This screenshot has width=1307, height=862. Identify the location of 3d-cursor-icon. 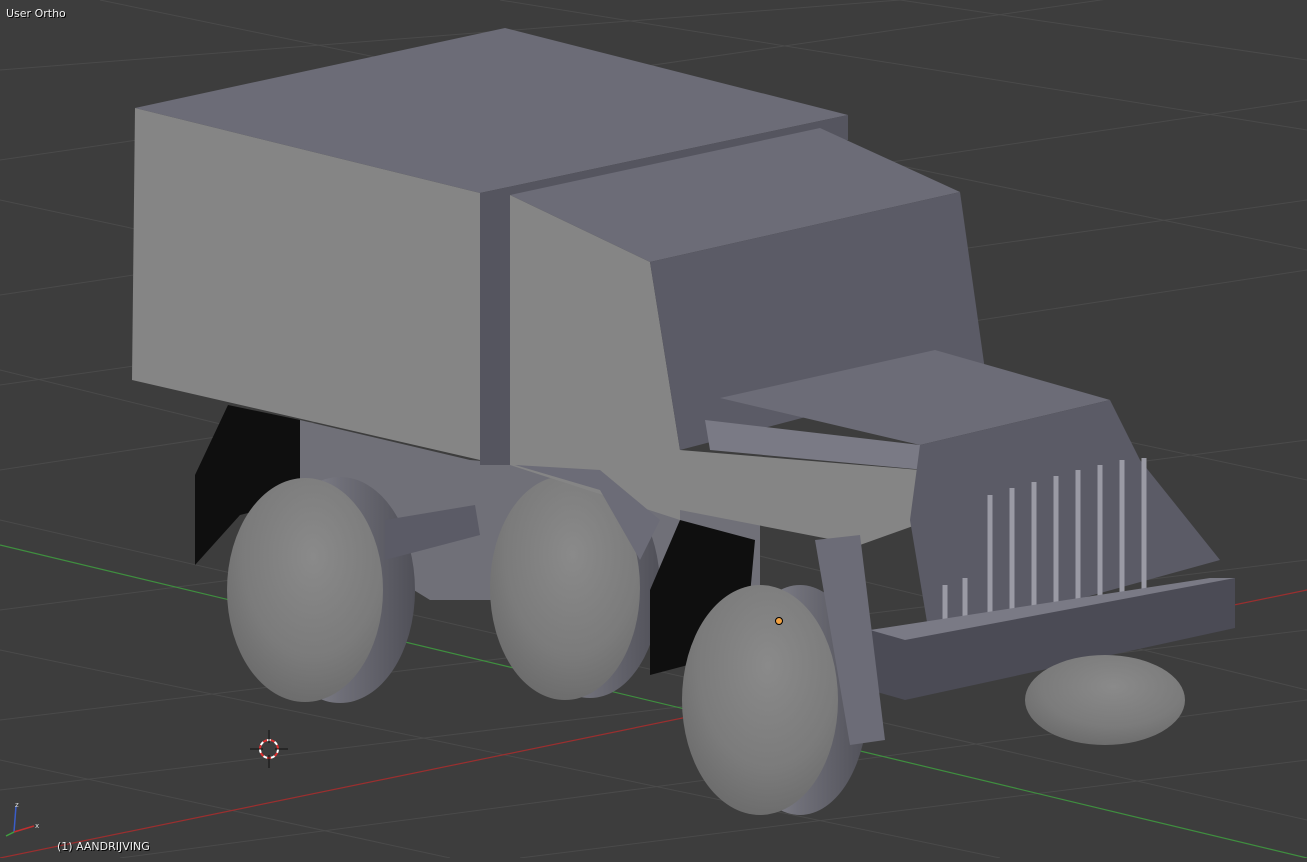
(269, 749).